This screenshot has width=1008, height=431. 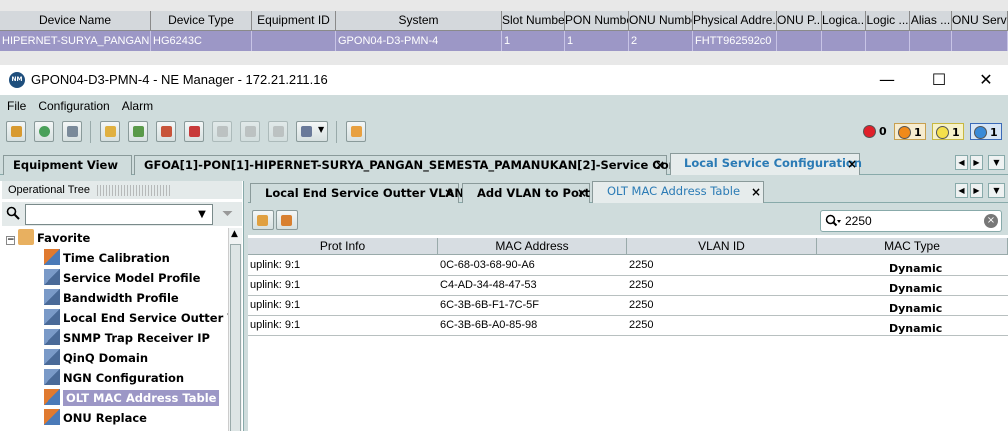 What do you see at coordinates (948, 131) in the screenshot?
I see `alarm-minor-counter: 1` at bounding box center [948, 131].